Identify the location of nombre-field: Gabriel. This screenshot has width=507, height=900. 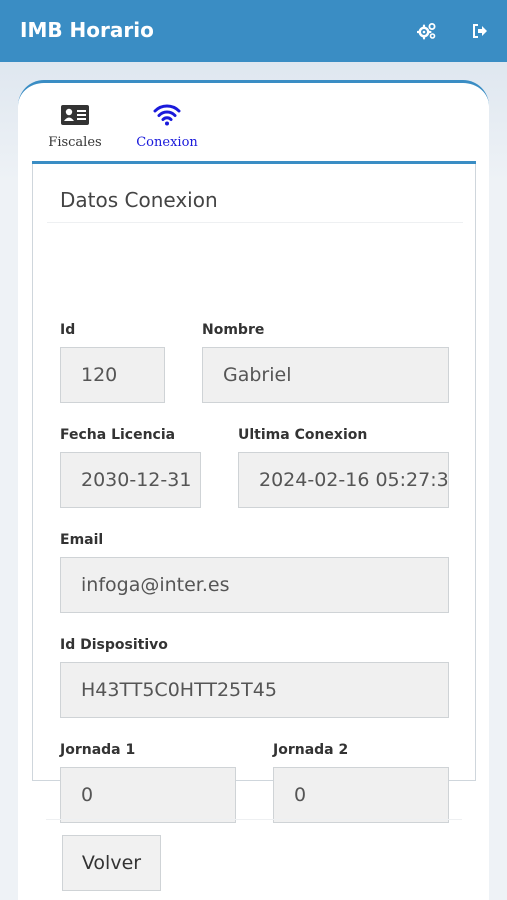
(325, 375).